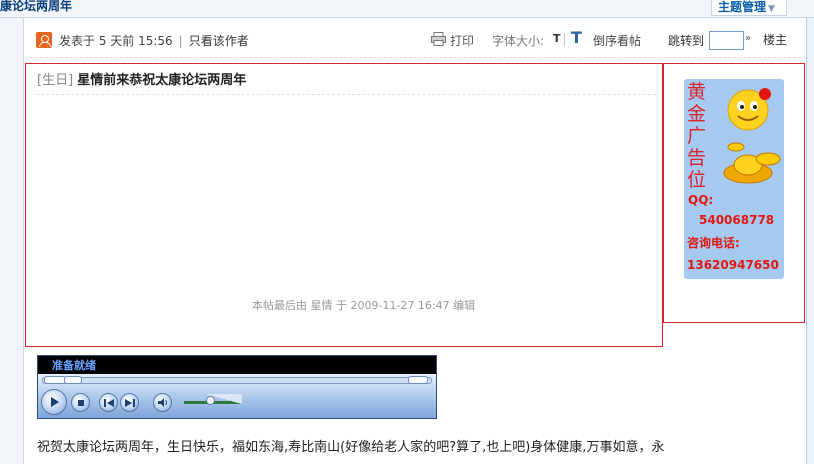 The height and width of the screenshot is (464, 814). I want to click on ad-area: 黄金广告位 QQ: 540068778 咨询电话: 13620947650, so click(734, 193).